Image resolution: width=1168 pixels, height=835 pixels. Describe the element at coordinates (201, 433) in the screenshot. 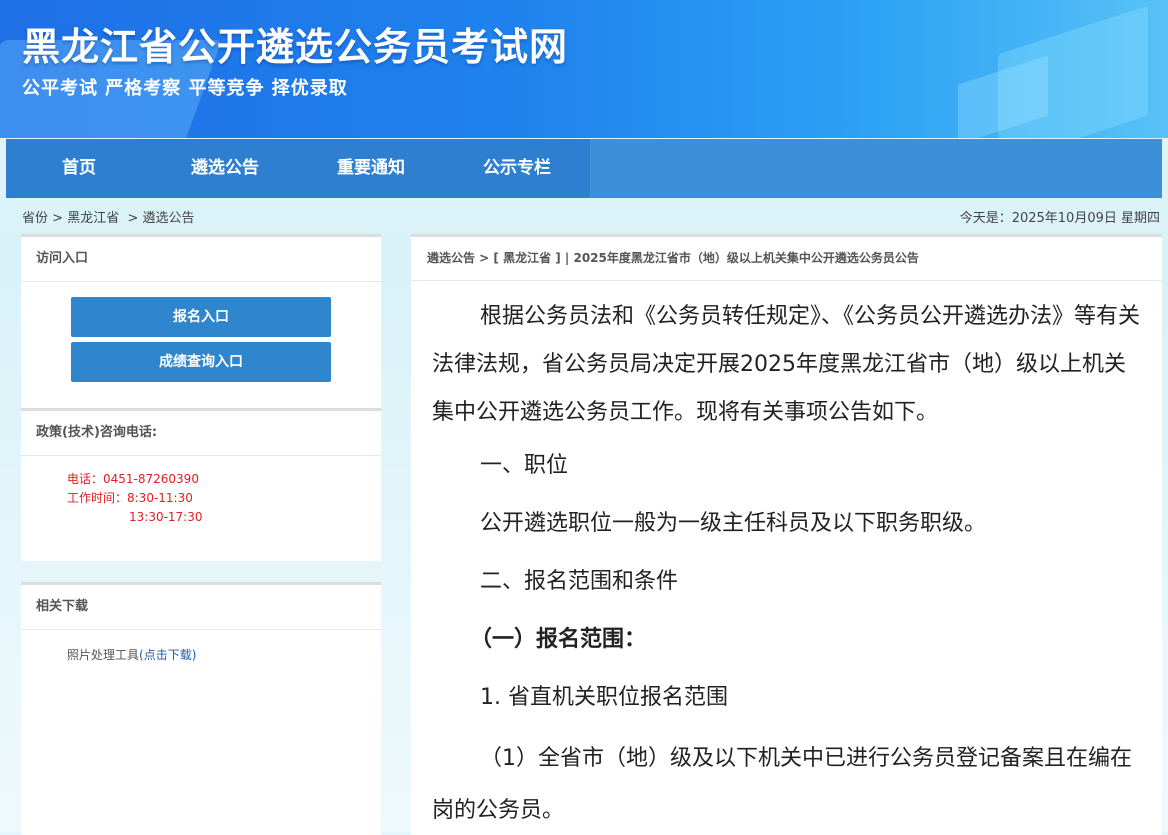

I see `consult-panel-title: 政策(技术)咨询电话:` at that location.